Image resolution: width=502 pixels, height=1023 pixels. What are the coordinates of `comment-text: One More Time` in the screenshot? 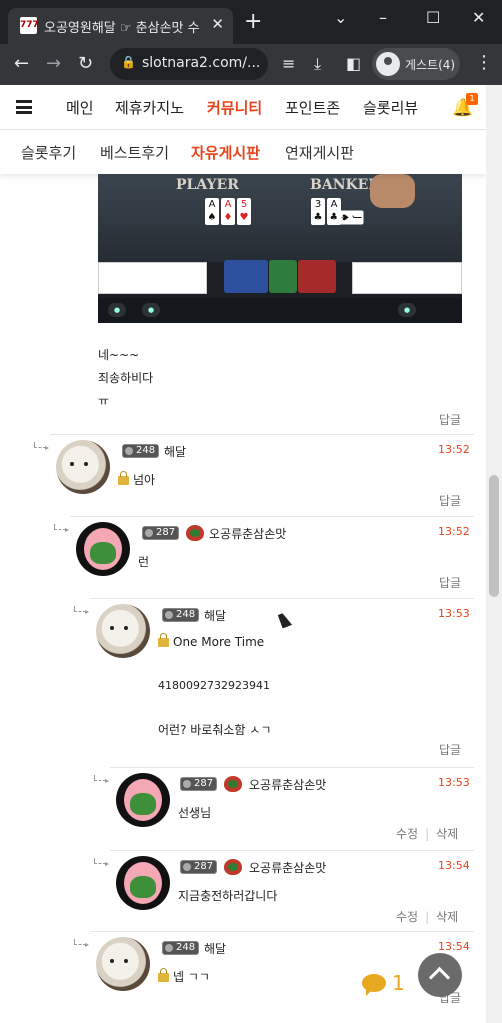 It's located at (211, 641).